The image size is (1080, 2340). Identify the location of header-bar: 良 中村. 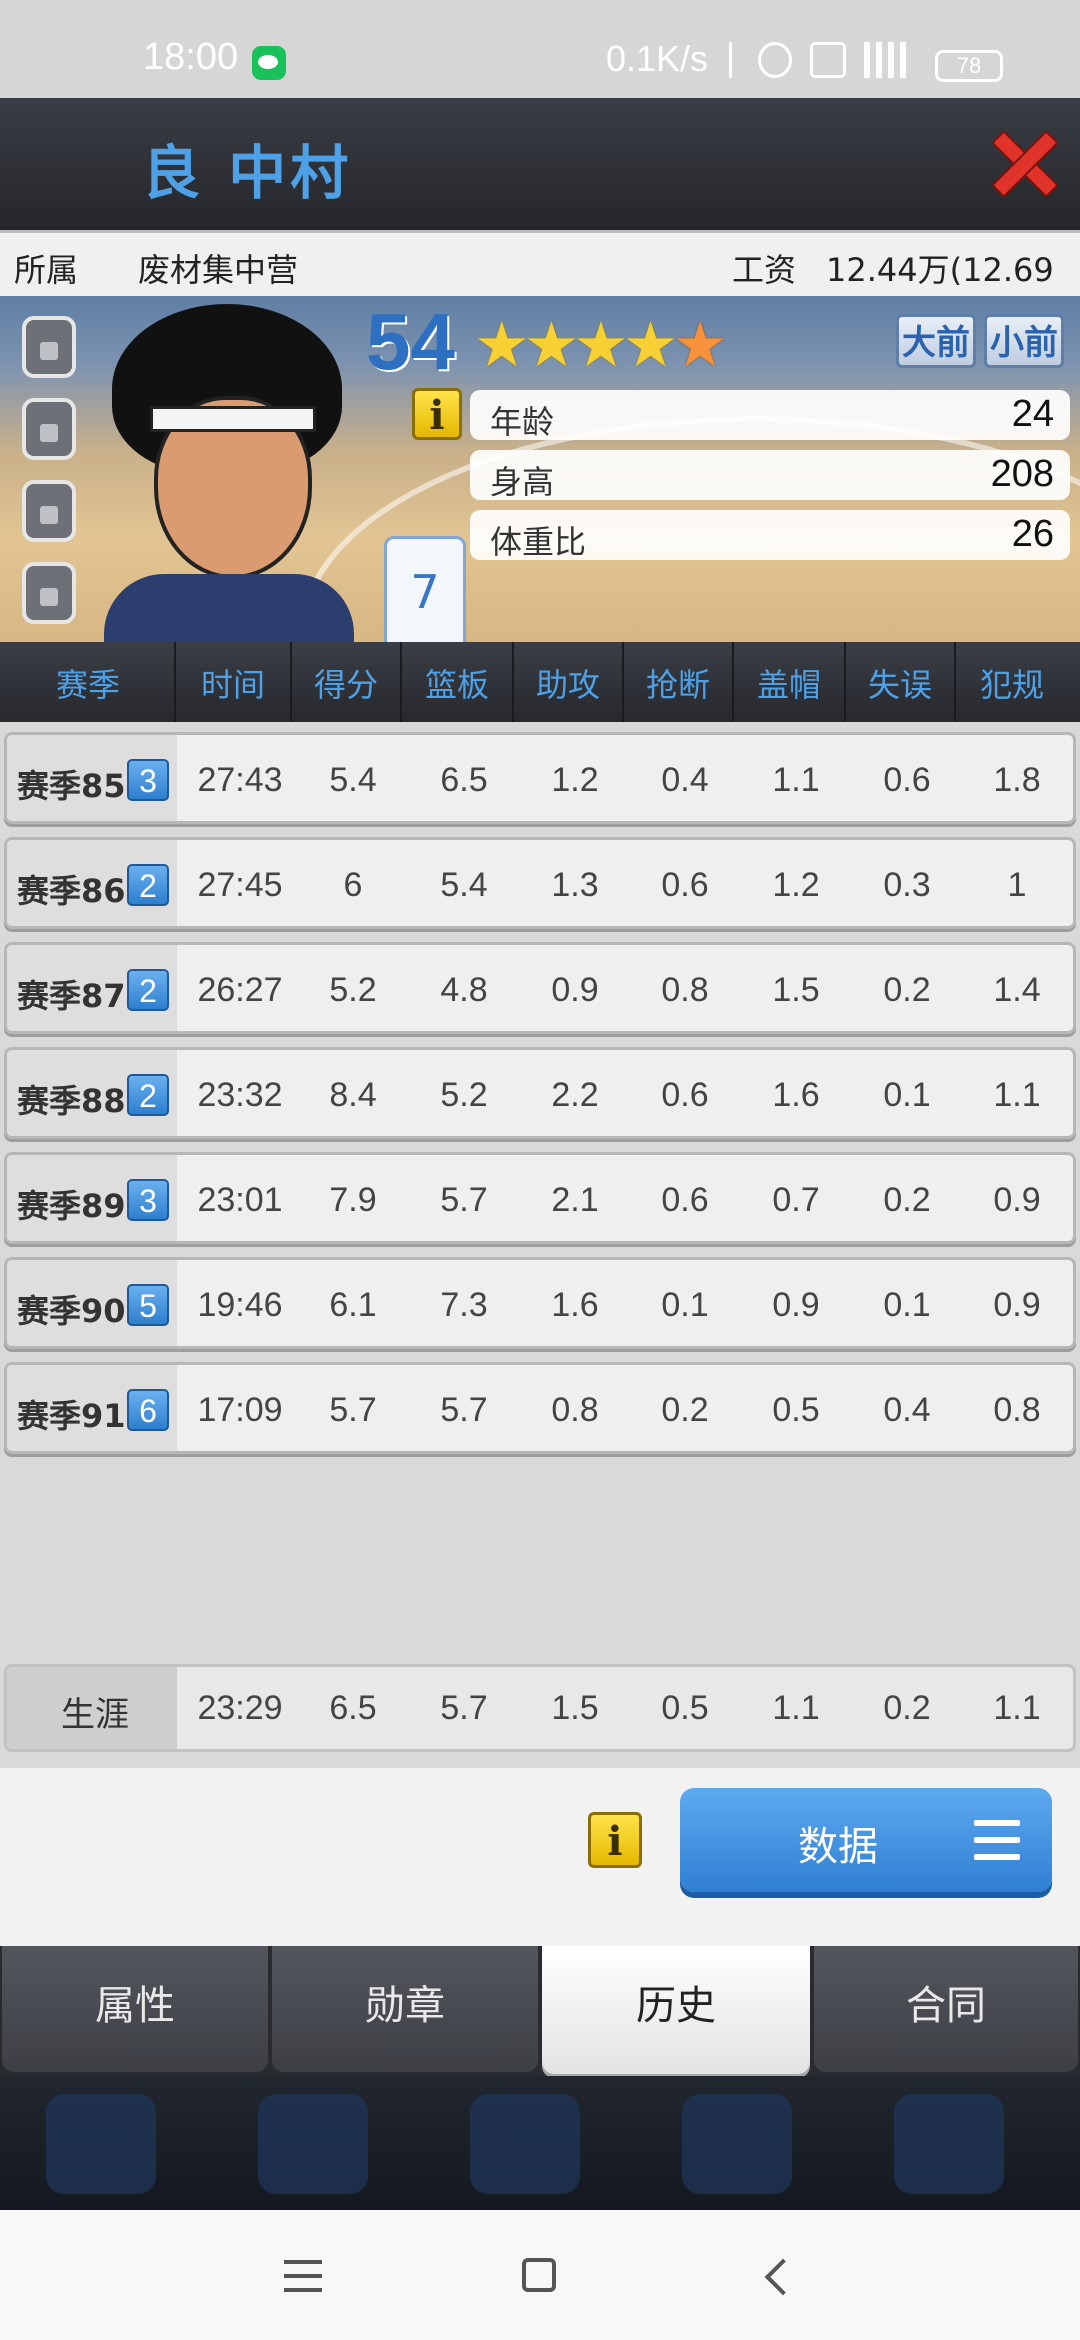
(540, 164).